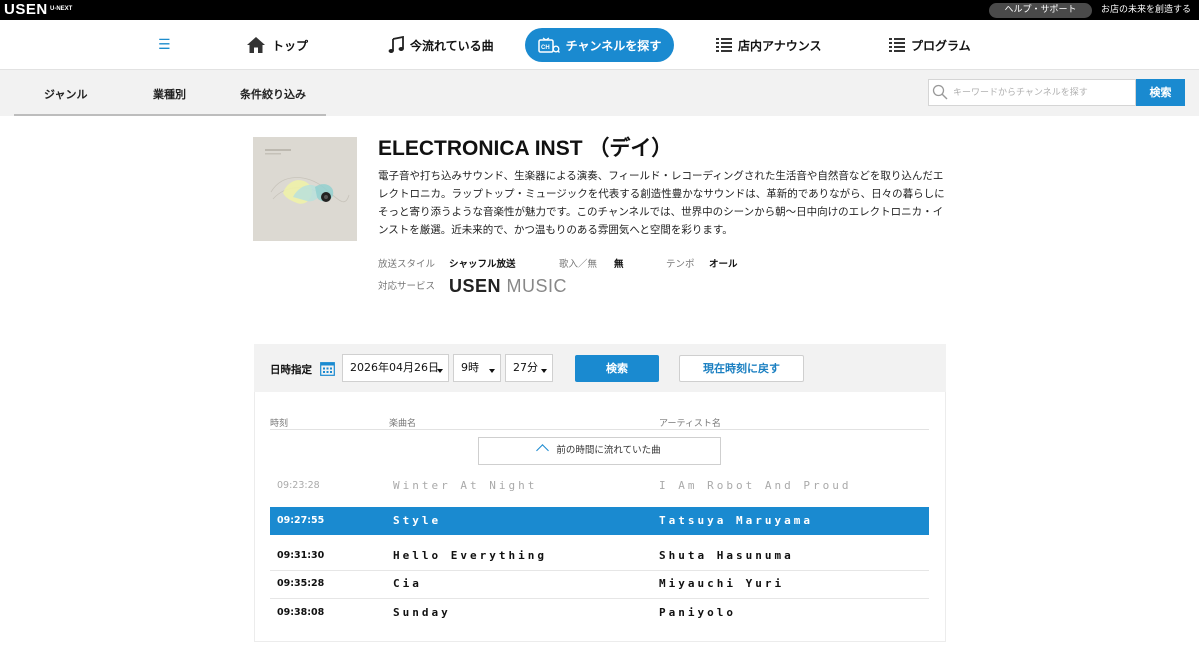 This screenshot has height=665, width=1199. I want to click on tab-business-type: 業種別, so click(169, 94).